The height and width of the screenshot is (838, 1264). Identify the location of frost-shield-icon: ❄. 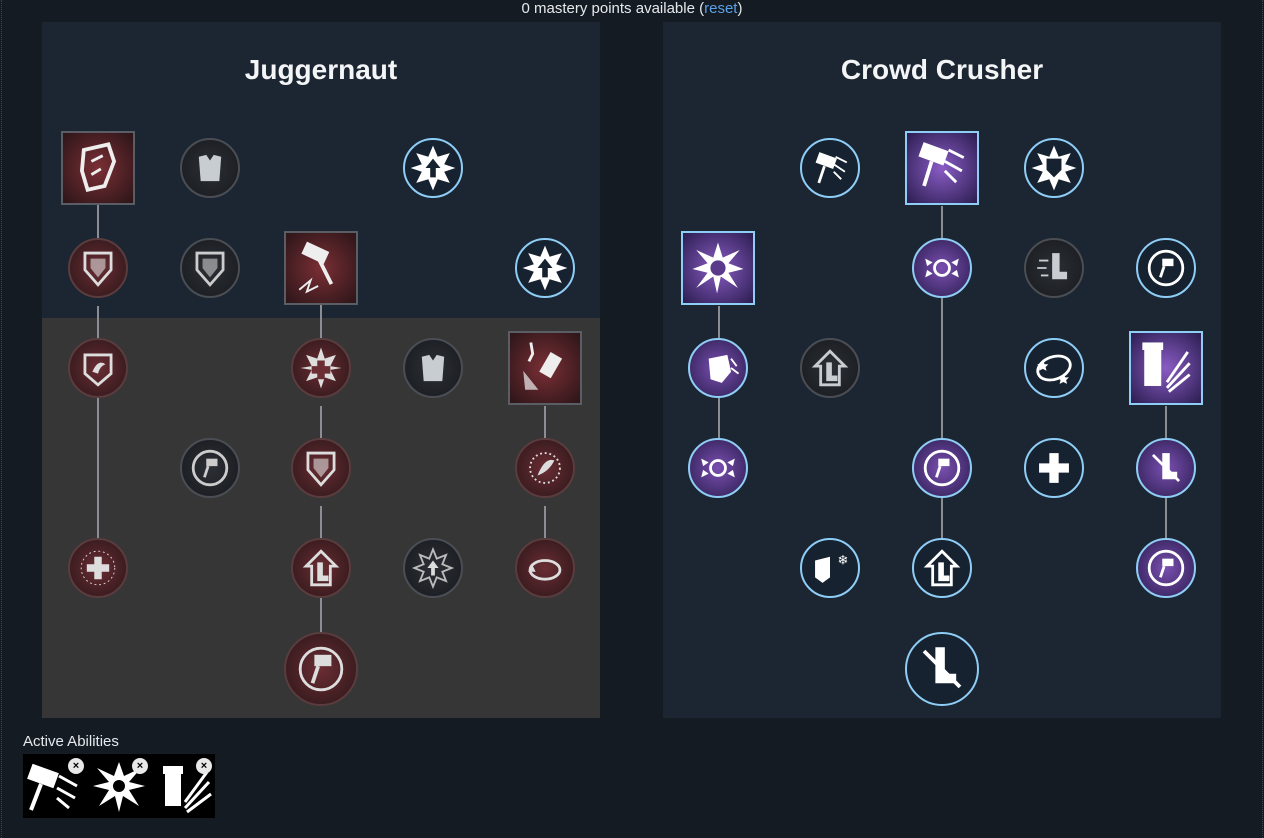
(831, 568).